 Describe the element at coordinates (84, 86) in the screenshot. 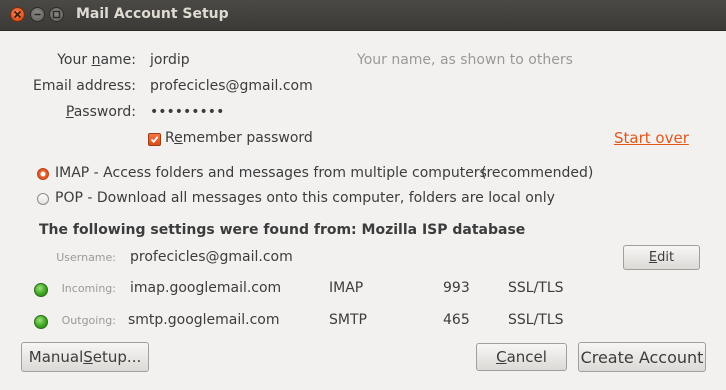

I see `email-label: Email address:` at that location.